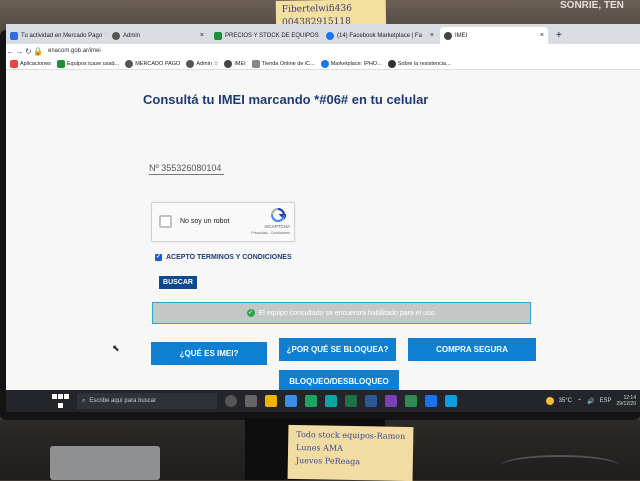 This screenshot has width=640, height=481. Describe the element at coordinates (229, 257) in the screenshot. I see `terms-label: ACEPTO TERMINOS Y CONDICIONES` at that location.